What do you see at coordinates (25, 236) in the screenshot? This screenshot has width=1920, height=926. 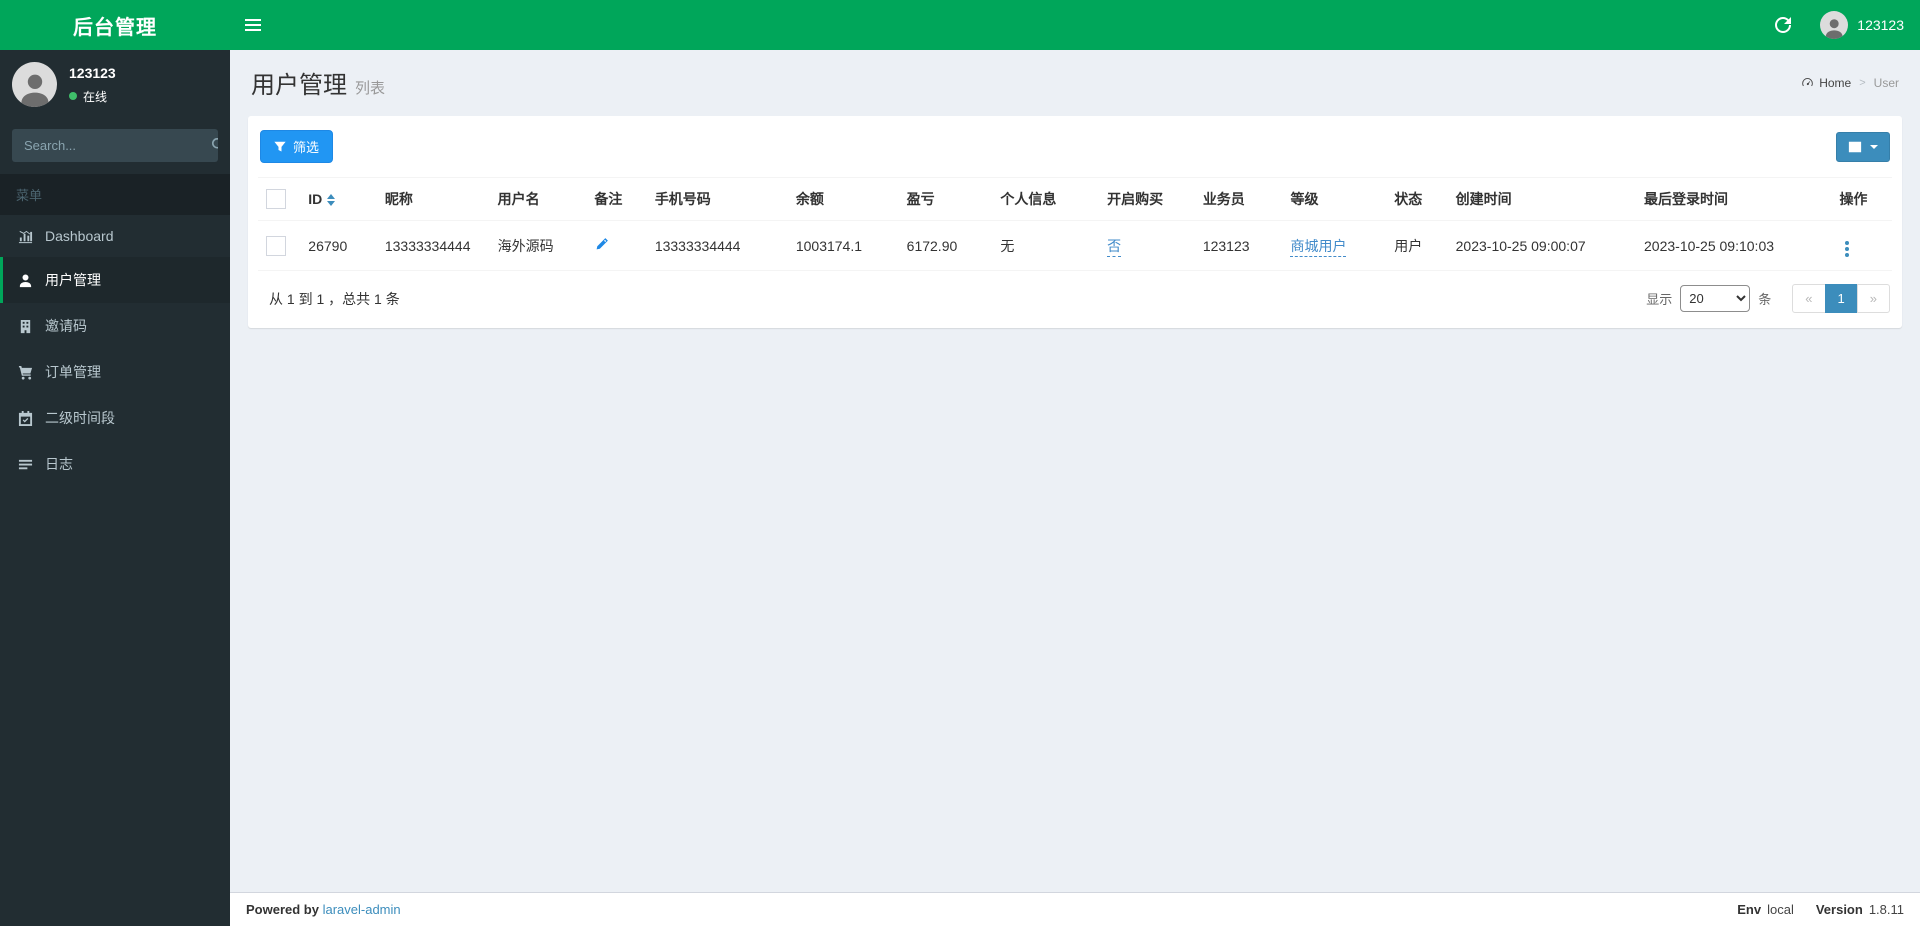 I see `bar-chart-icon` at bounding box center [25, 236].